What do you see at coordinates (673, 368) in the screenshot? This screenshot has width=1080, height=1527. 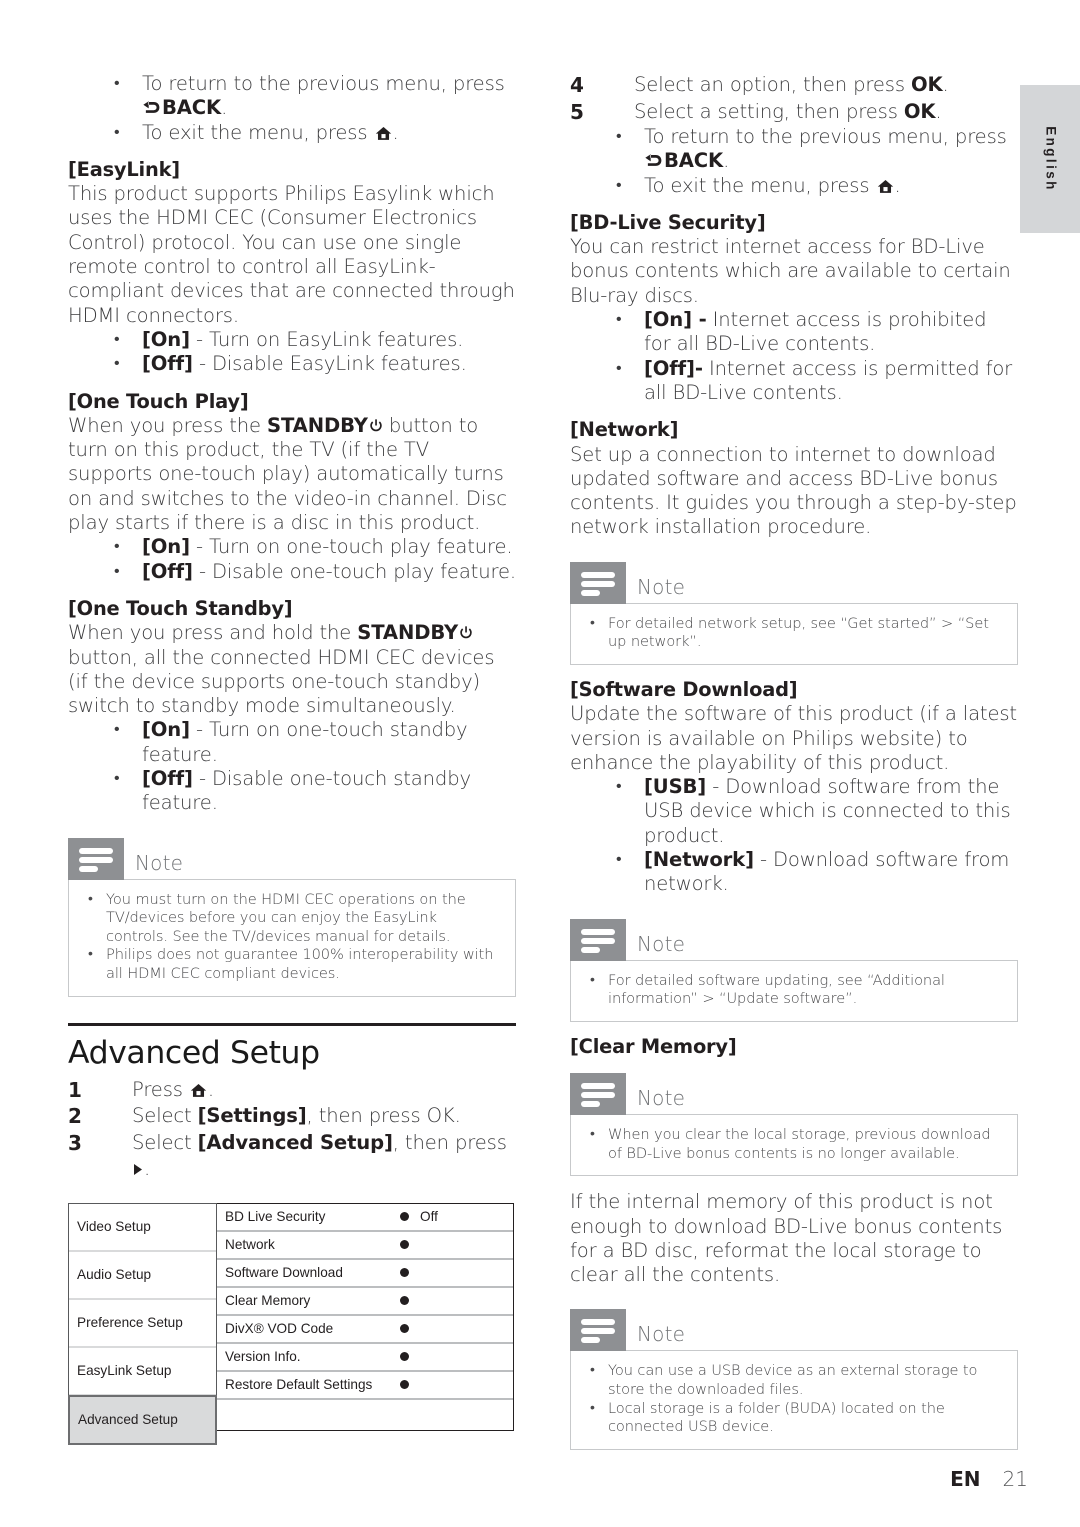 I see `option-key: [Off]-` at bounding box center [673, 368].